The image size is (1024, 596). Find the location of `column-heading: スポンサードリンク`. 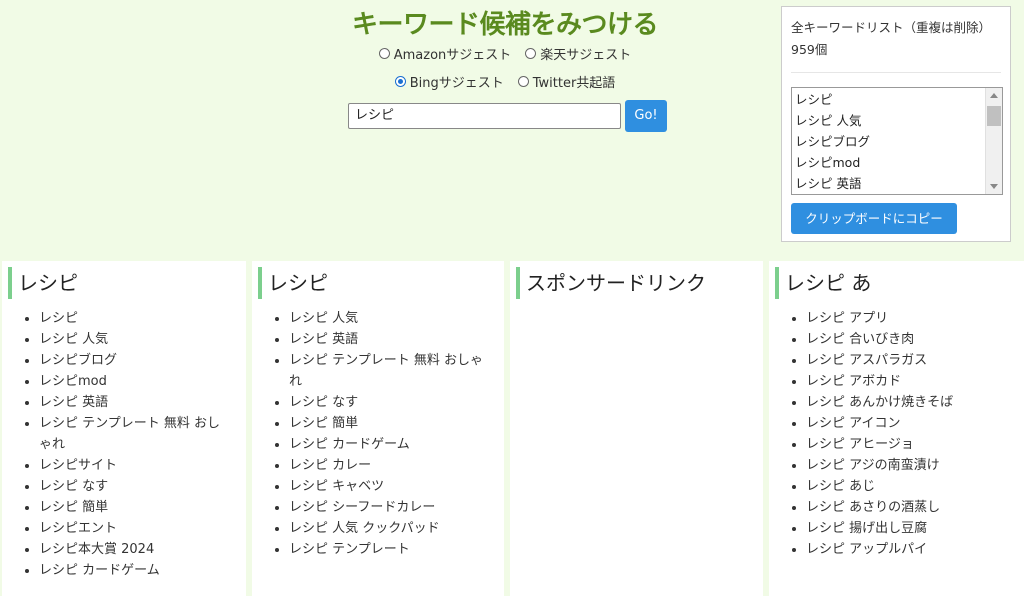

column-heading: スポンサードリンク is located at coordinates (639, 283).